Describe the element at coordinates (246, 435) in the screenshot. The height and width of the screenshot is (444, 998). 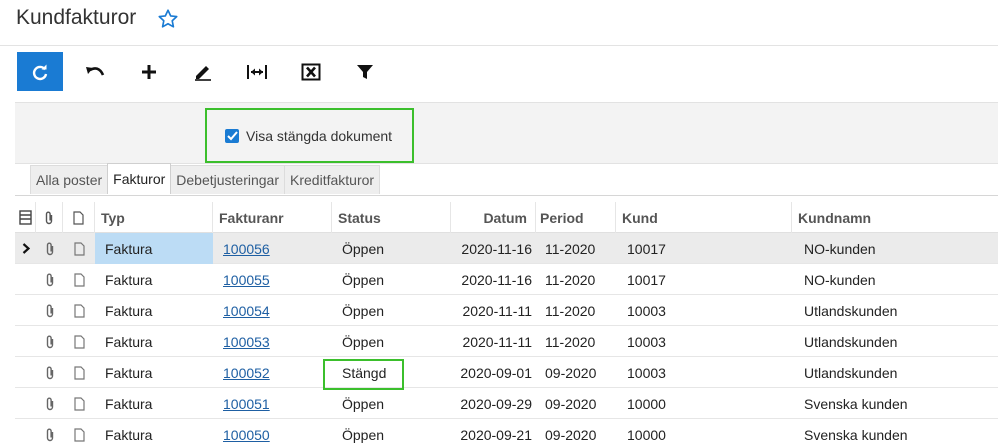
I see `invoice-number-link: 100050` at that location.